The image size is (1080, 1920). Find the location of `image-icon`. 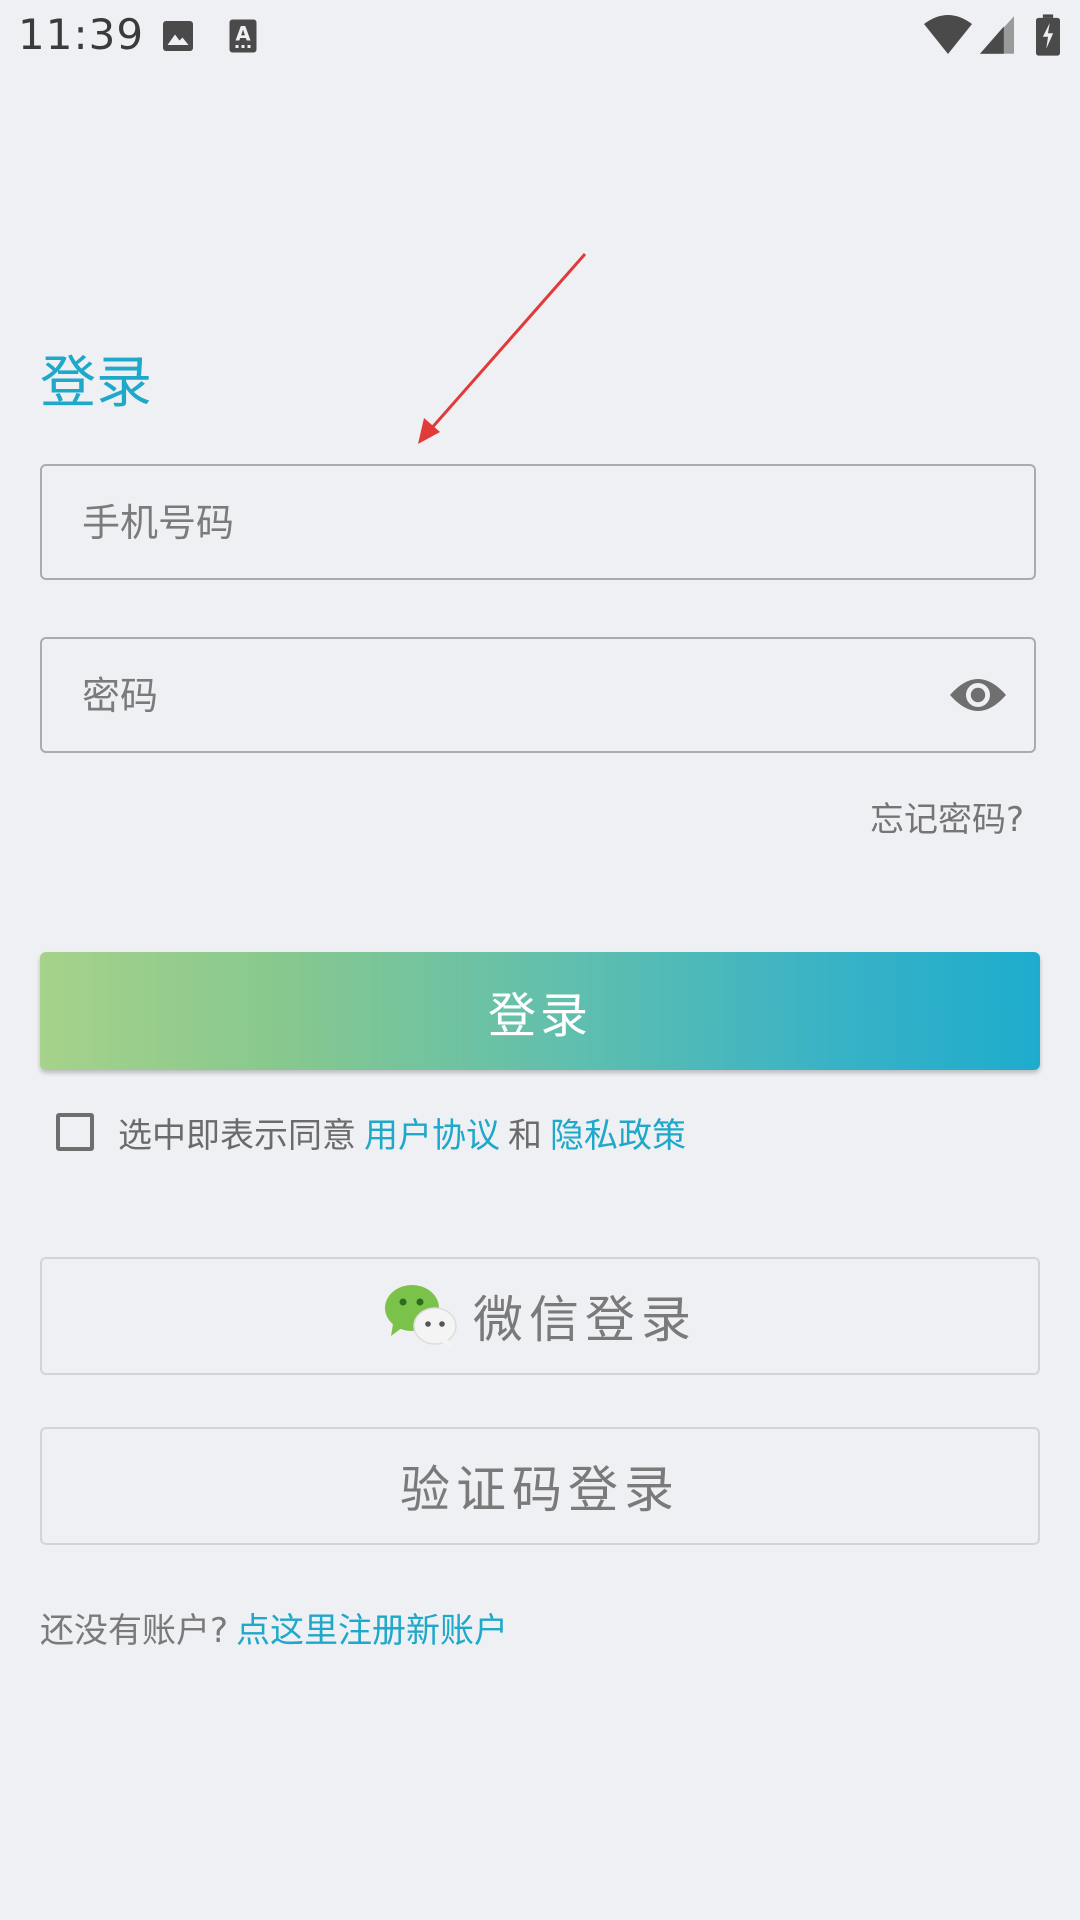

image-icon is located at coordinates (178, 36).